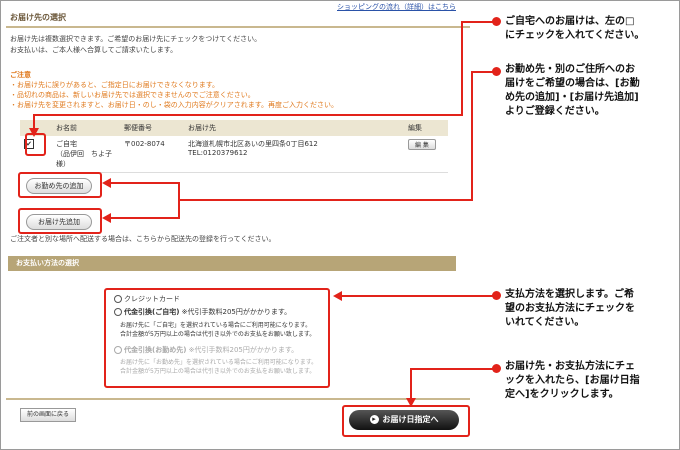  Describe the element at coordinates (152, 128) in the screenshot. I see `col-zip: 郵便番号` at that location.